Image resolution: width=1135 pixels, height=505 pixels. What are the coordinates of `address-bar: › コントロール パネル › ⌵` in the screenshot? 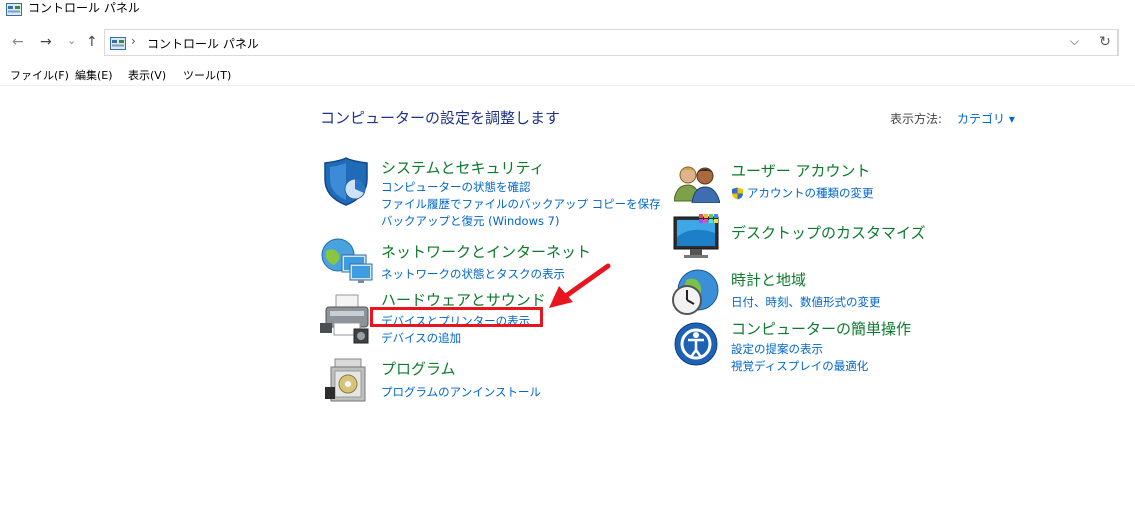 It's located at (611, 42).